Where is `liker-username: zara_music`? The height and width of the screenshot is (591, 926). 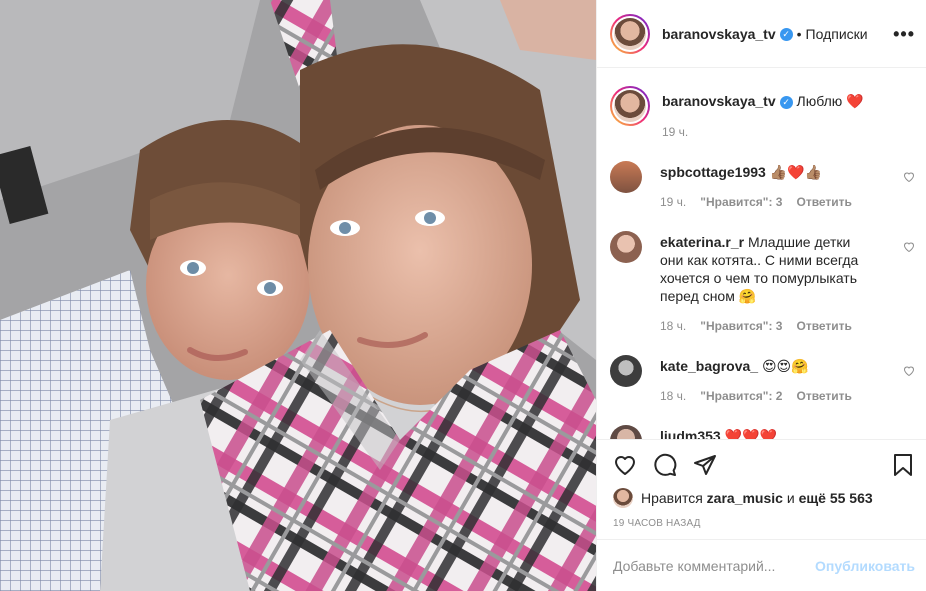 liker-username: zara_music is located at coordinates (745, 498).